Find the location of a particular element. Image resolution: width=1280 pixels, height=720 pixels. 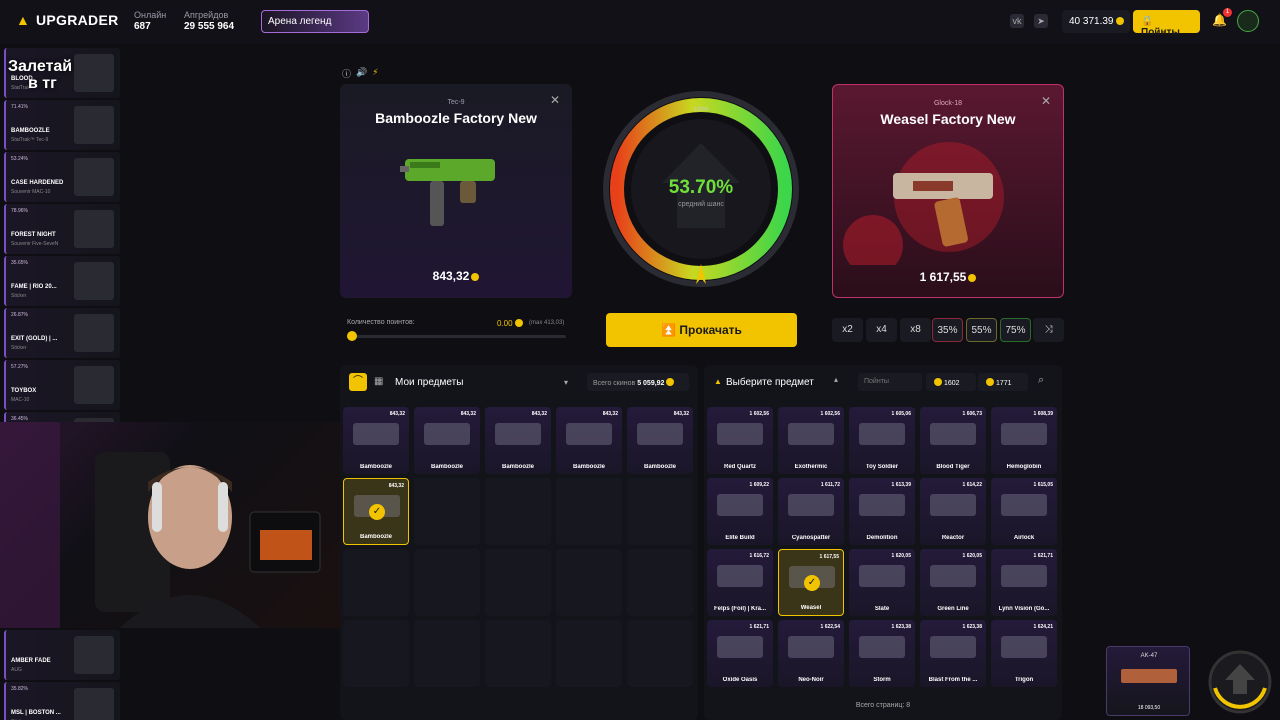

source-item-title: Bamboozle Factory New is located at coordinates (456, 118).